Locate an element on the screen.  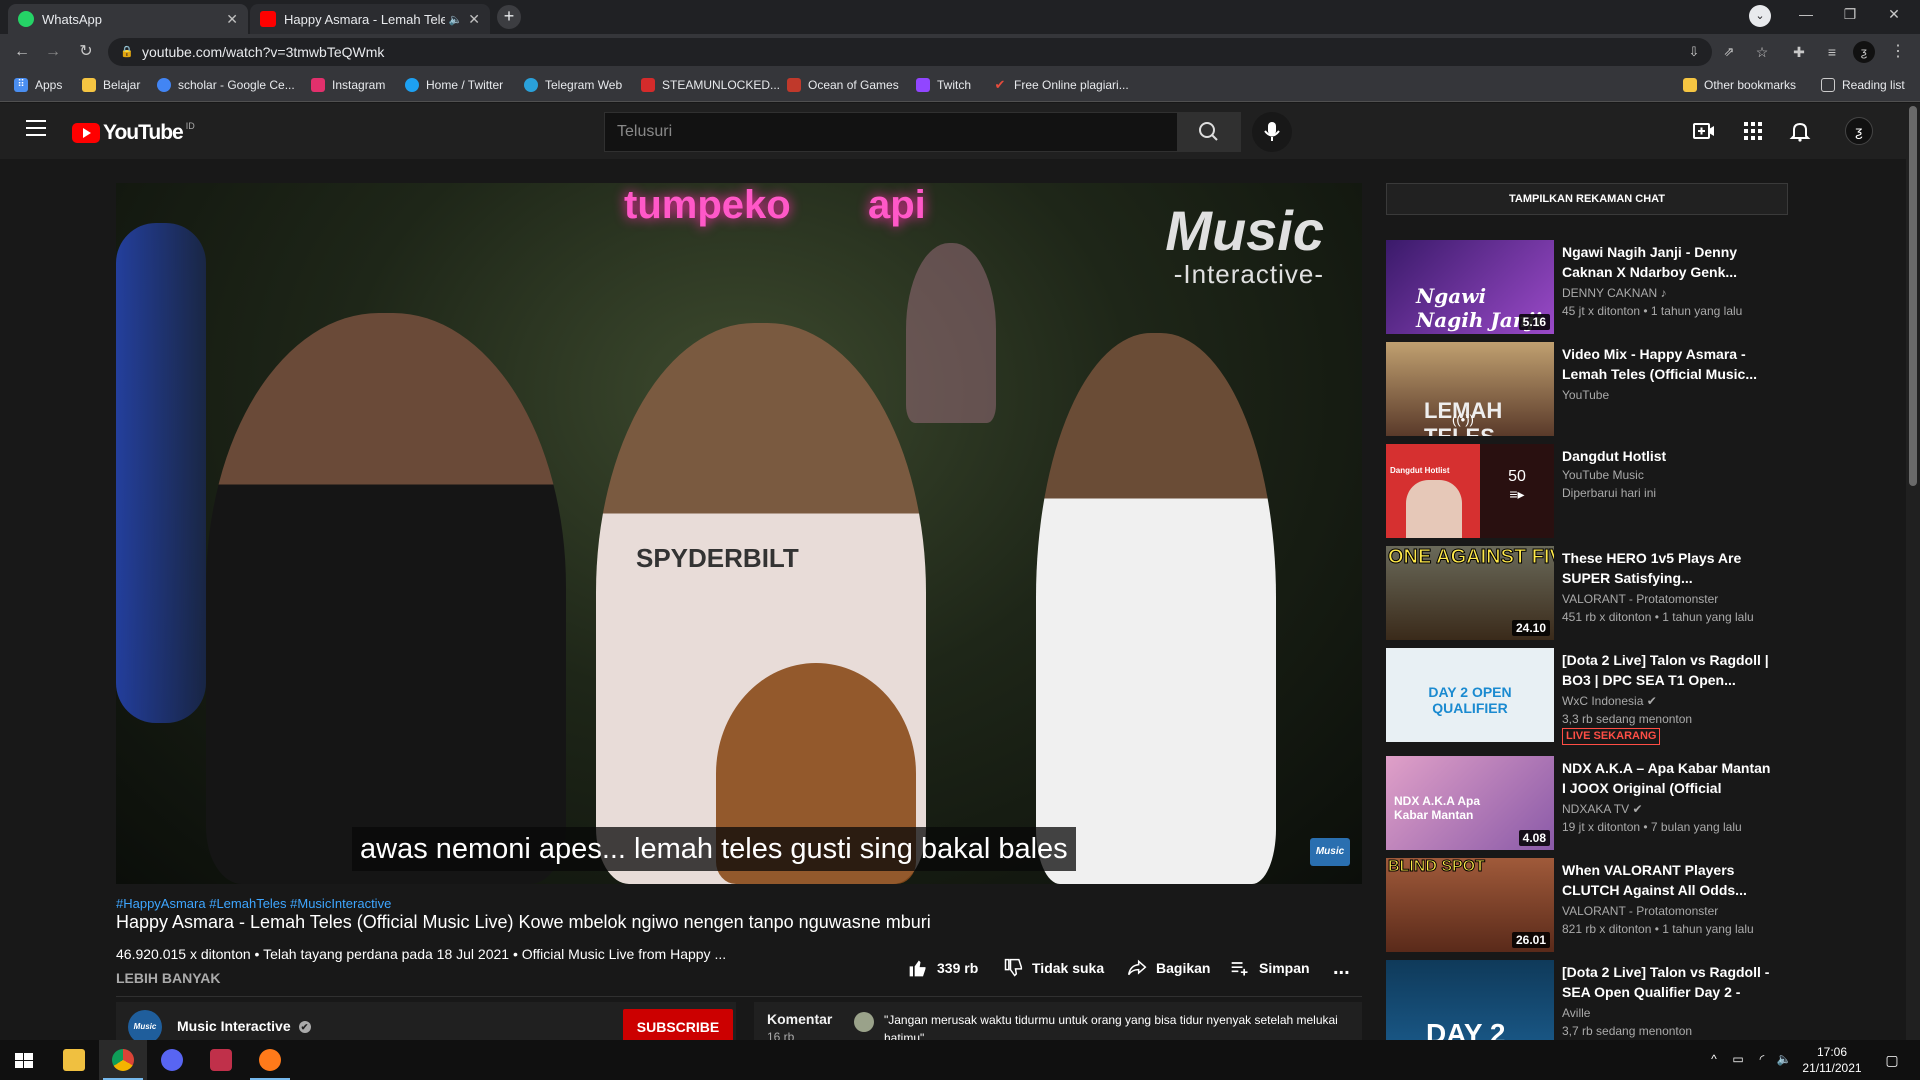
menu-kebab-icon: ⋮ is located at coordinates (1898, 52).